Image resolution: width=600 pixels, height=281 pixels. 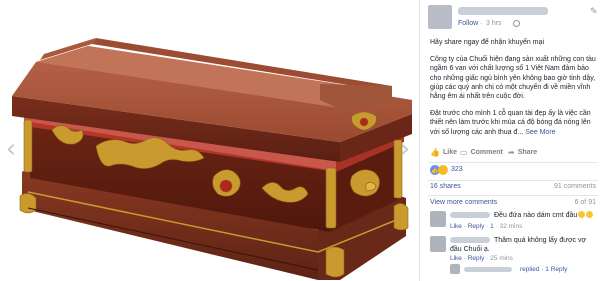 What do you see at coordinates (501, 258) in the screenshot?
I see `comment-time: 25 mins` at bounding box center [501, 258].